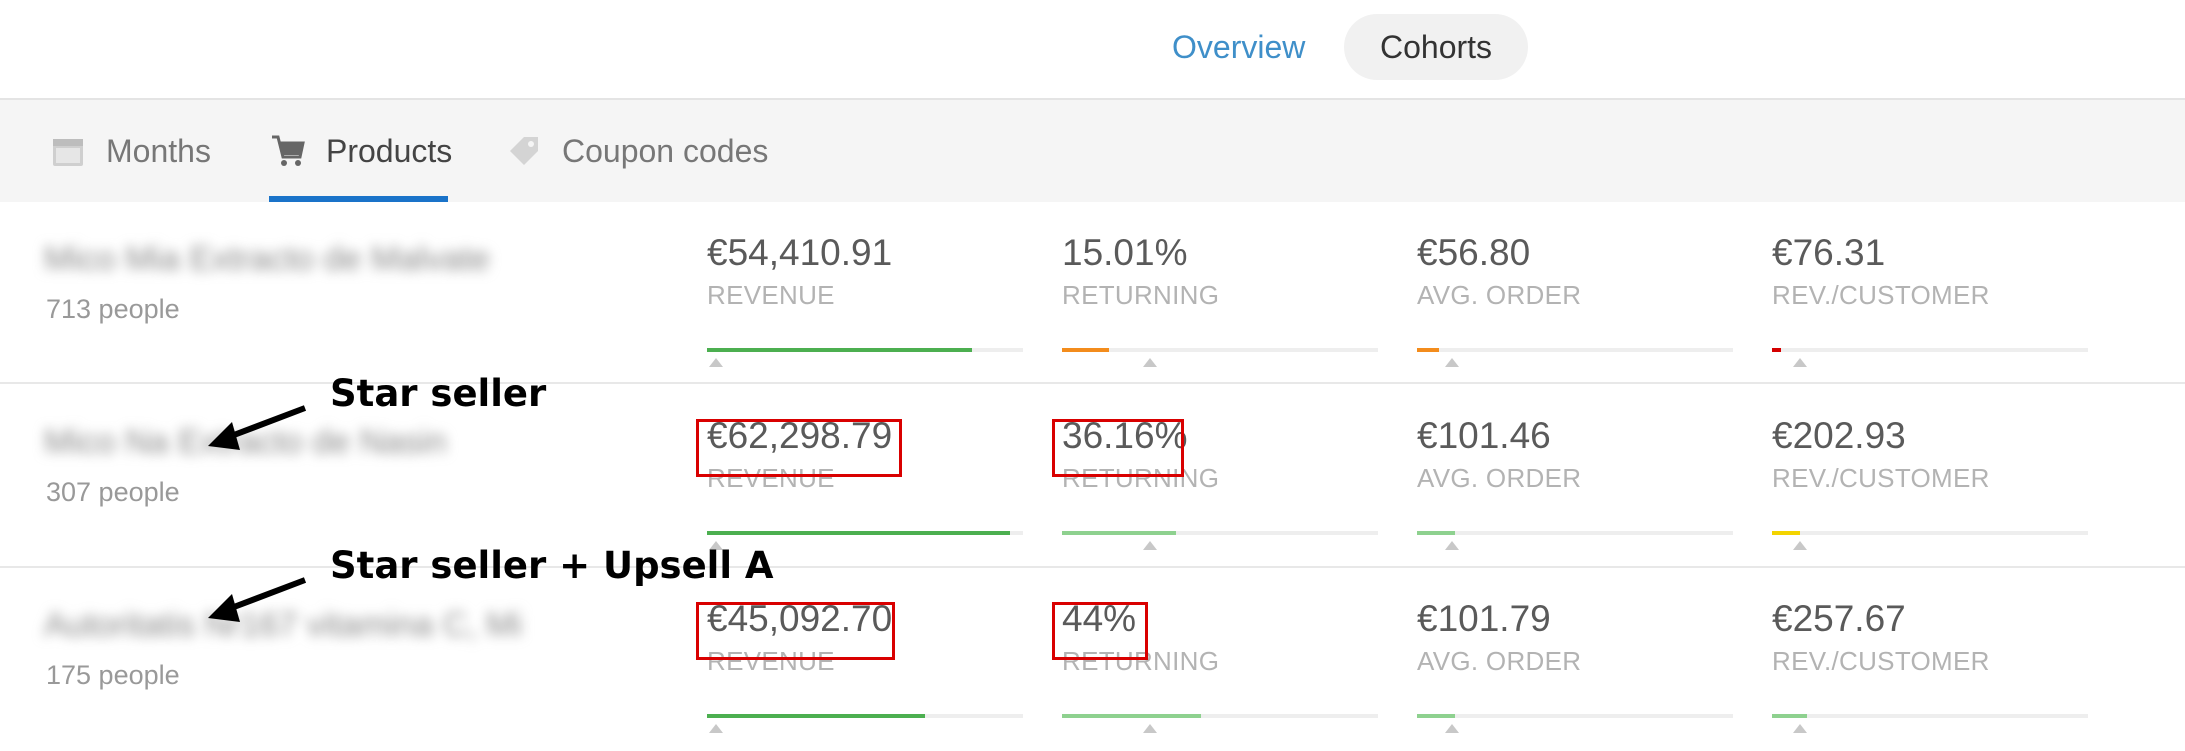  What do you see at coordinates (1436, 47) in the screenshot?
I see `tab-cohorts: Cohorts` at bounding box center [1436, 47].